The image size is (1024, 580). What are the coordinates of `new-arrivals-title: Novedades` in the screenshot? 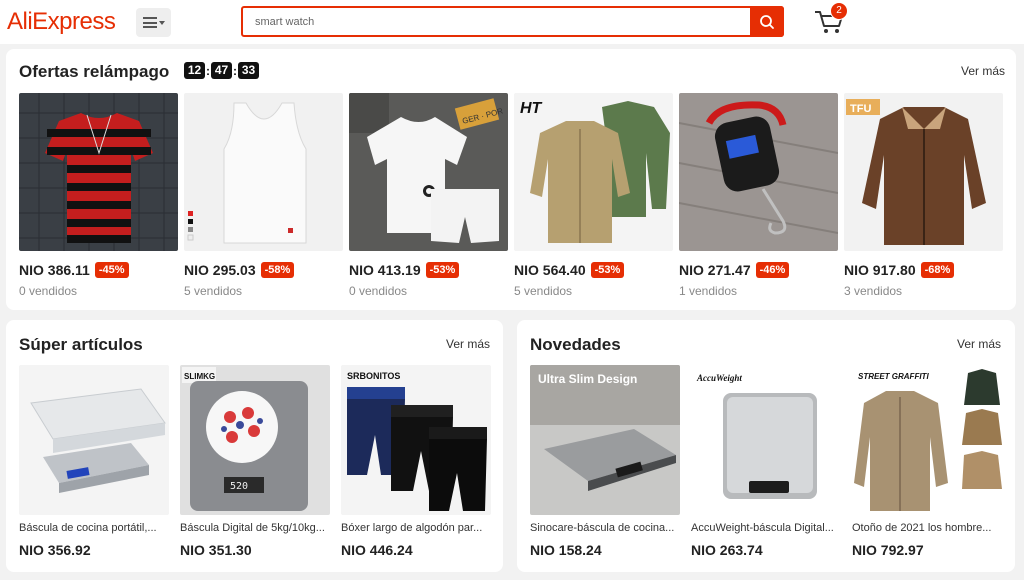 It's located at (575, 344).